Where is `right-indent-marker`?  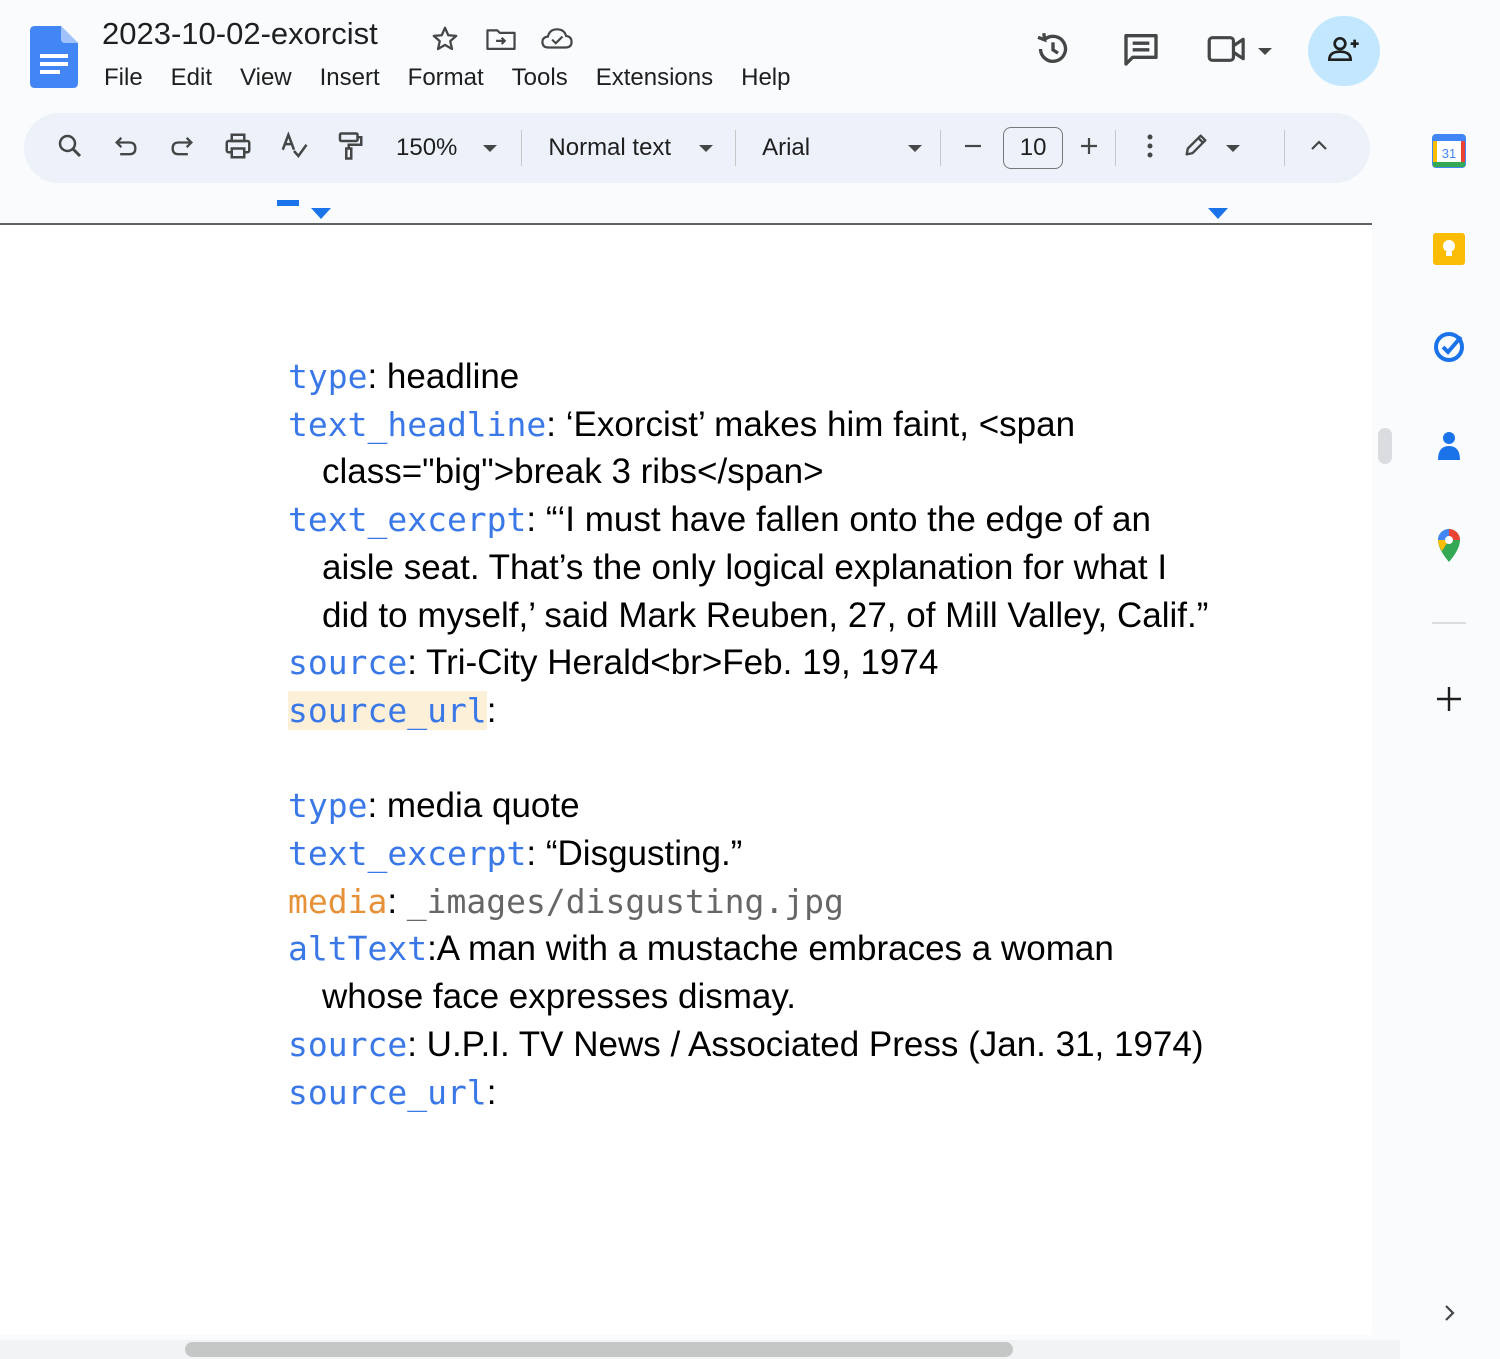
right-indent-marker is located at coordinates (1218, 213).